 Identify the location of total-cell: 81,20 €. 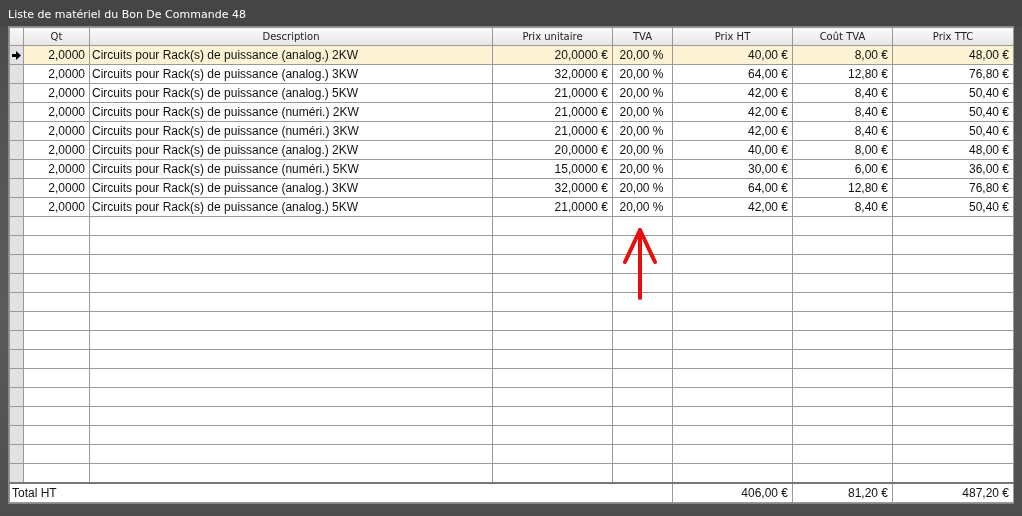
(842, 493).